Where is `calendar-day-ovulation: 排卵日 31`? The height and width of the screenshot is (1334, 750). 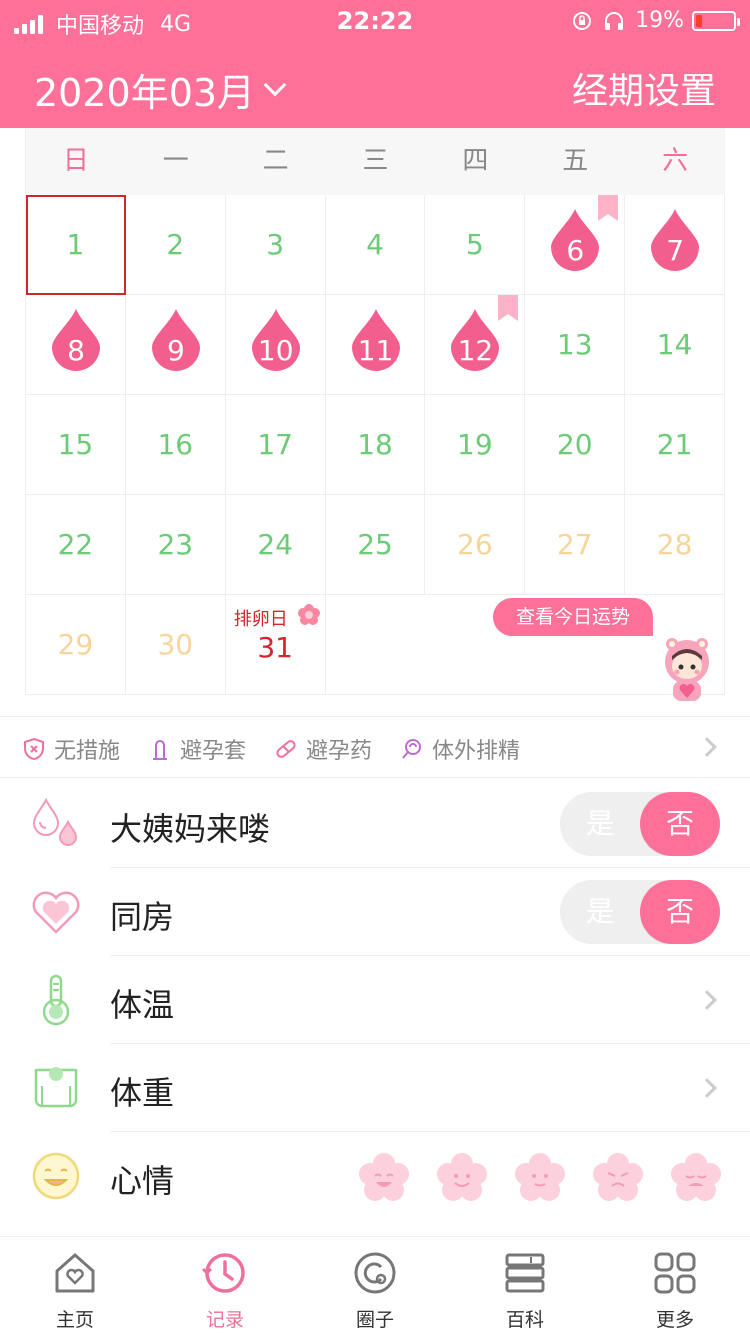
calendar-day-ovulation: 排卵日 31 is located at coordinates (275, 645).